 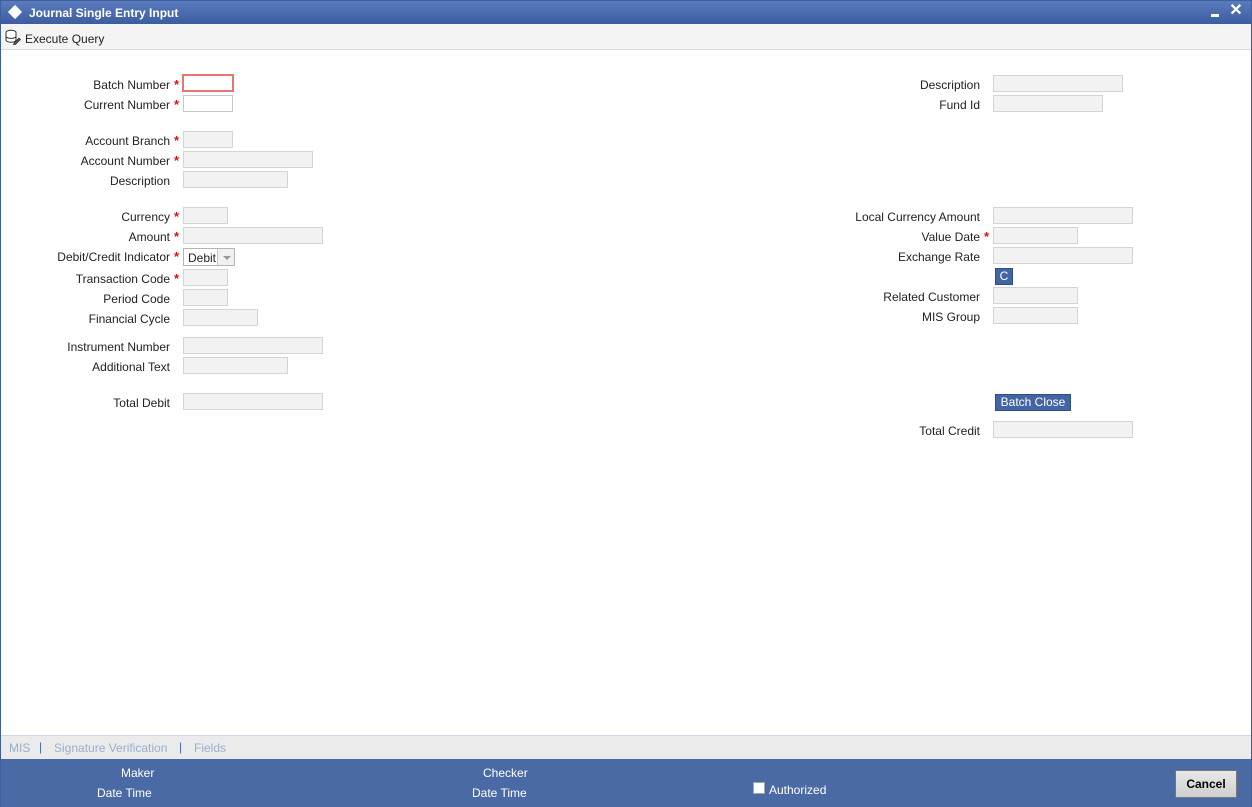 What do you see at coordinates (210, 748) in the screenshot?
I see `tab-fields: Fields` at bounding box center [210, 748].